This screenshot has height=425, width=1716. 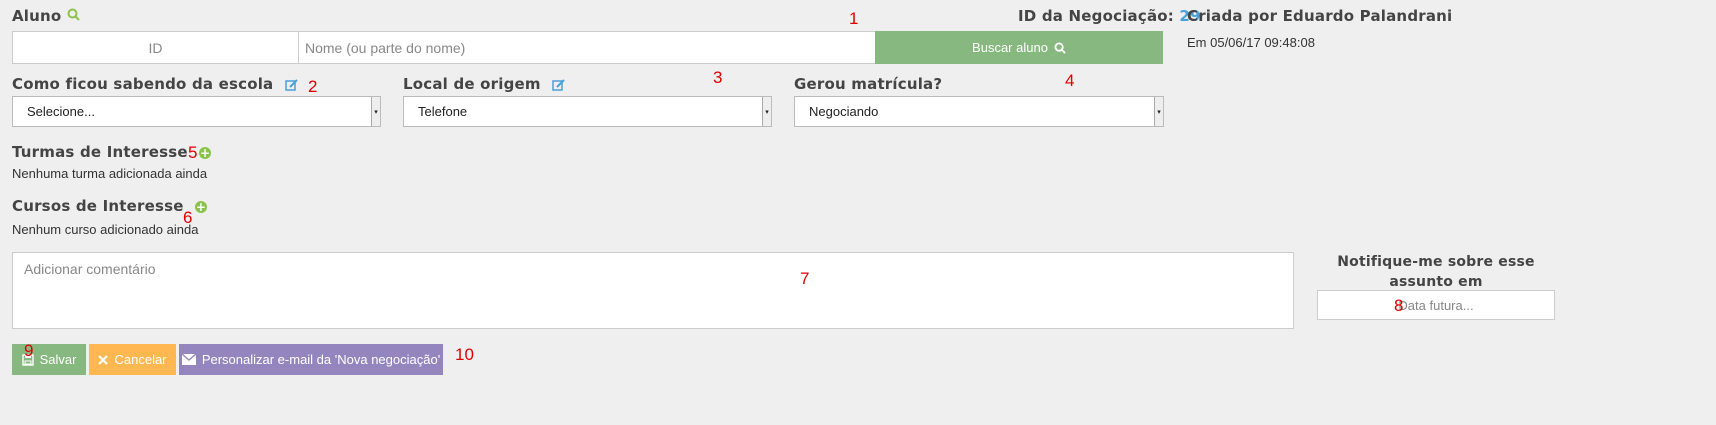 What do you see at coordinates (155, 47) in the screenshot?
I see `aluno-id-input` at bounding box center [155, 47].